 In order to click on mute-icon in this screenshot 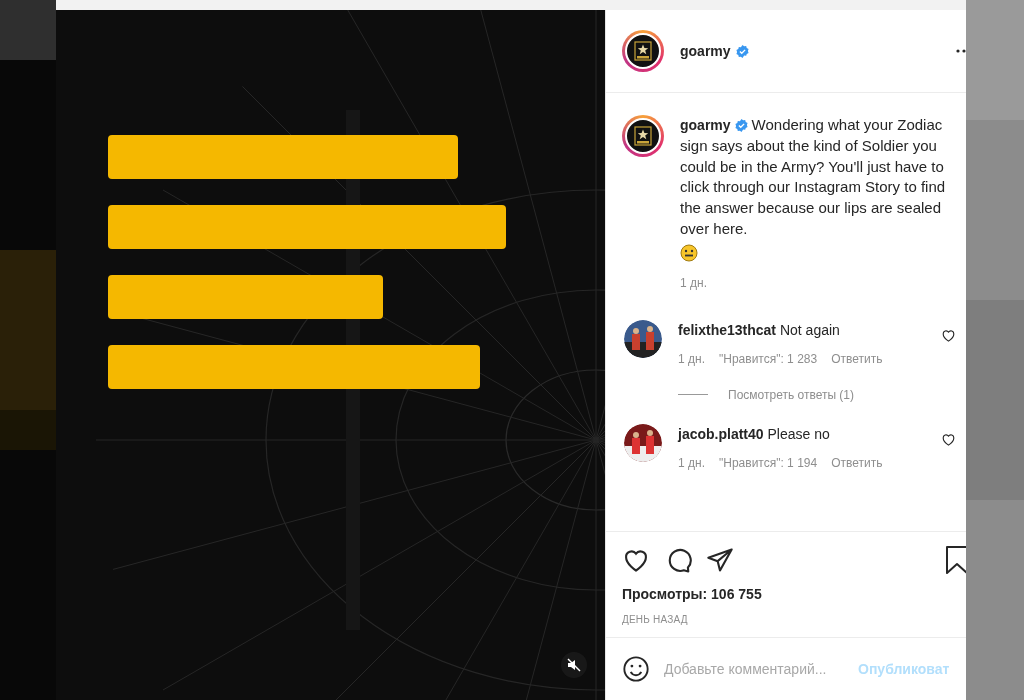, I will do `click(574, 665)`.